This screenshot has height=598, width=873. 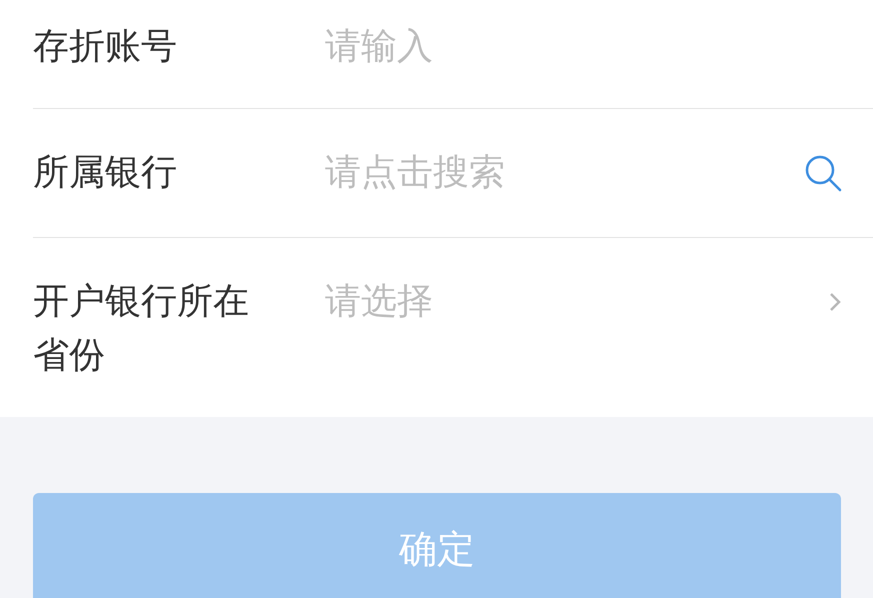 What do you see at coordinates (105, 173) in the screenshot?
I see `field-label: 所属银行` at bounding box center [105, 173].